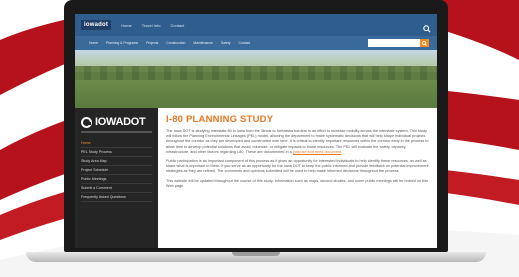 This screenshot has width=519, height=277. I want to click on site-header: iowadot Home Travel Info Contact, so click(256, 25).